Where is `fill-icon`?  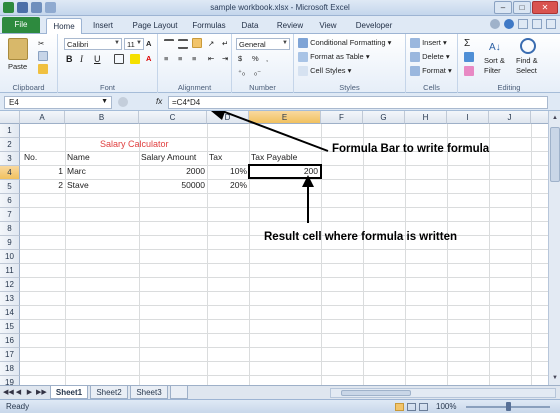
fill-icon is located at coordinates (469, 57).